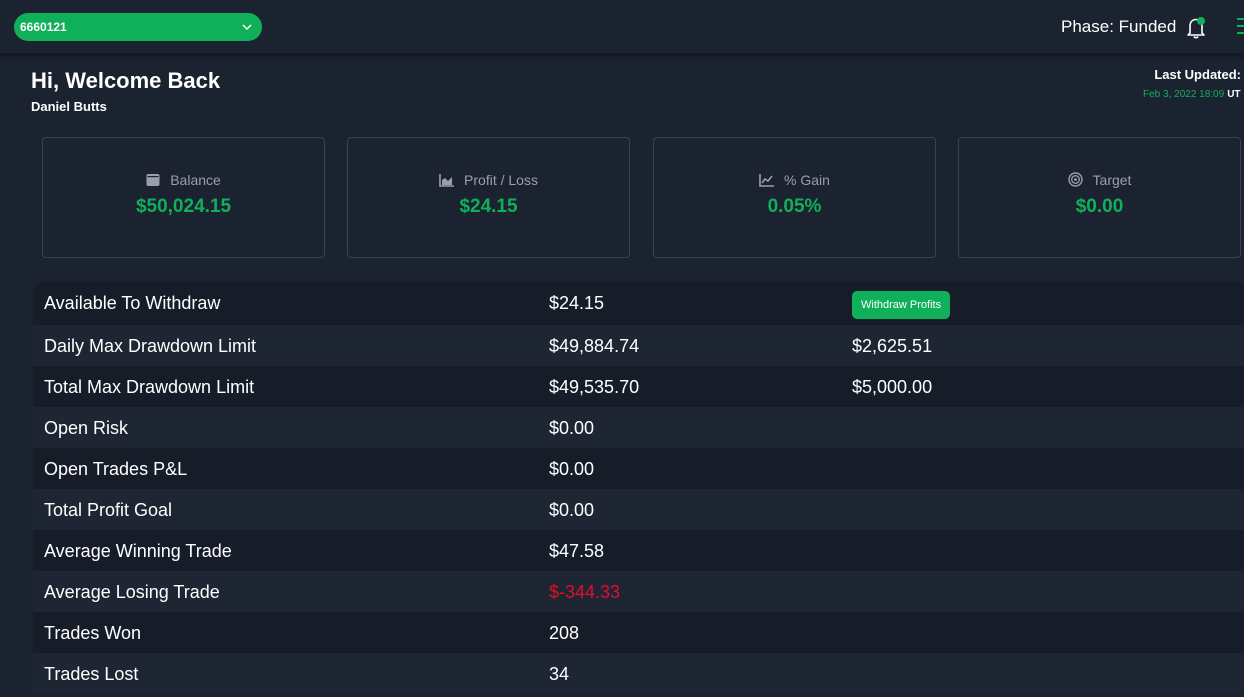  I want to click on row-label: Trades Won, so click(93, 633).